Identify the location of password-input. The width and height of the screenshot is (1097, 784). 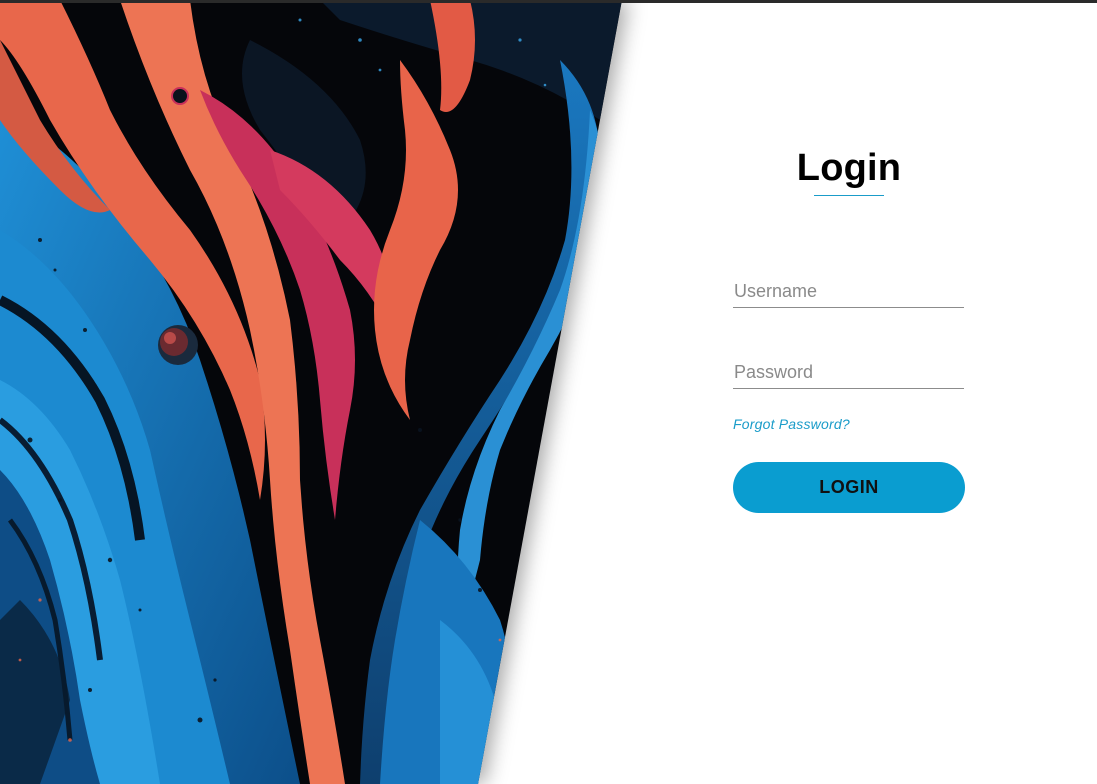
(848, 374).